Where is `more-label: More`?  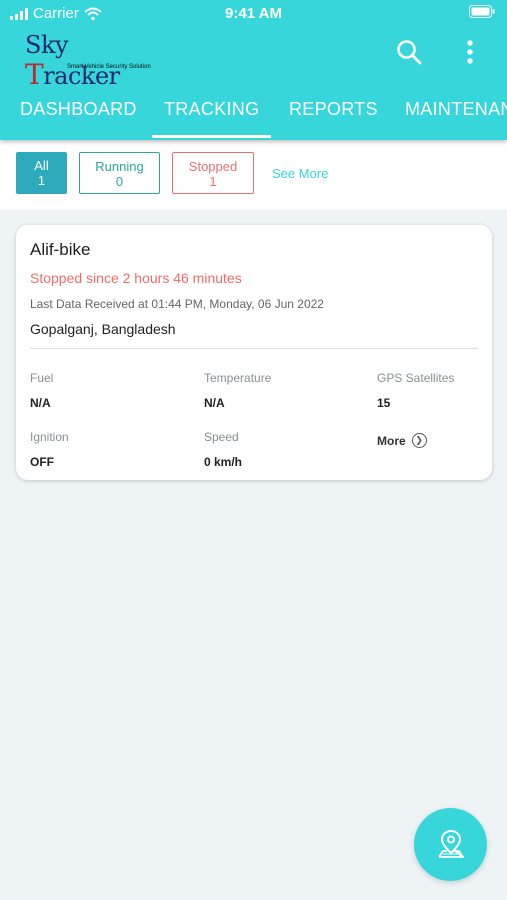 more-label: More is located at coordinates (391, 440).